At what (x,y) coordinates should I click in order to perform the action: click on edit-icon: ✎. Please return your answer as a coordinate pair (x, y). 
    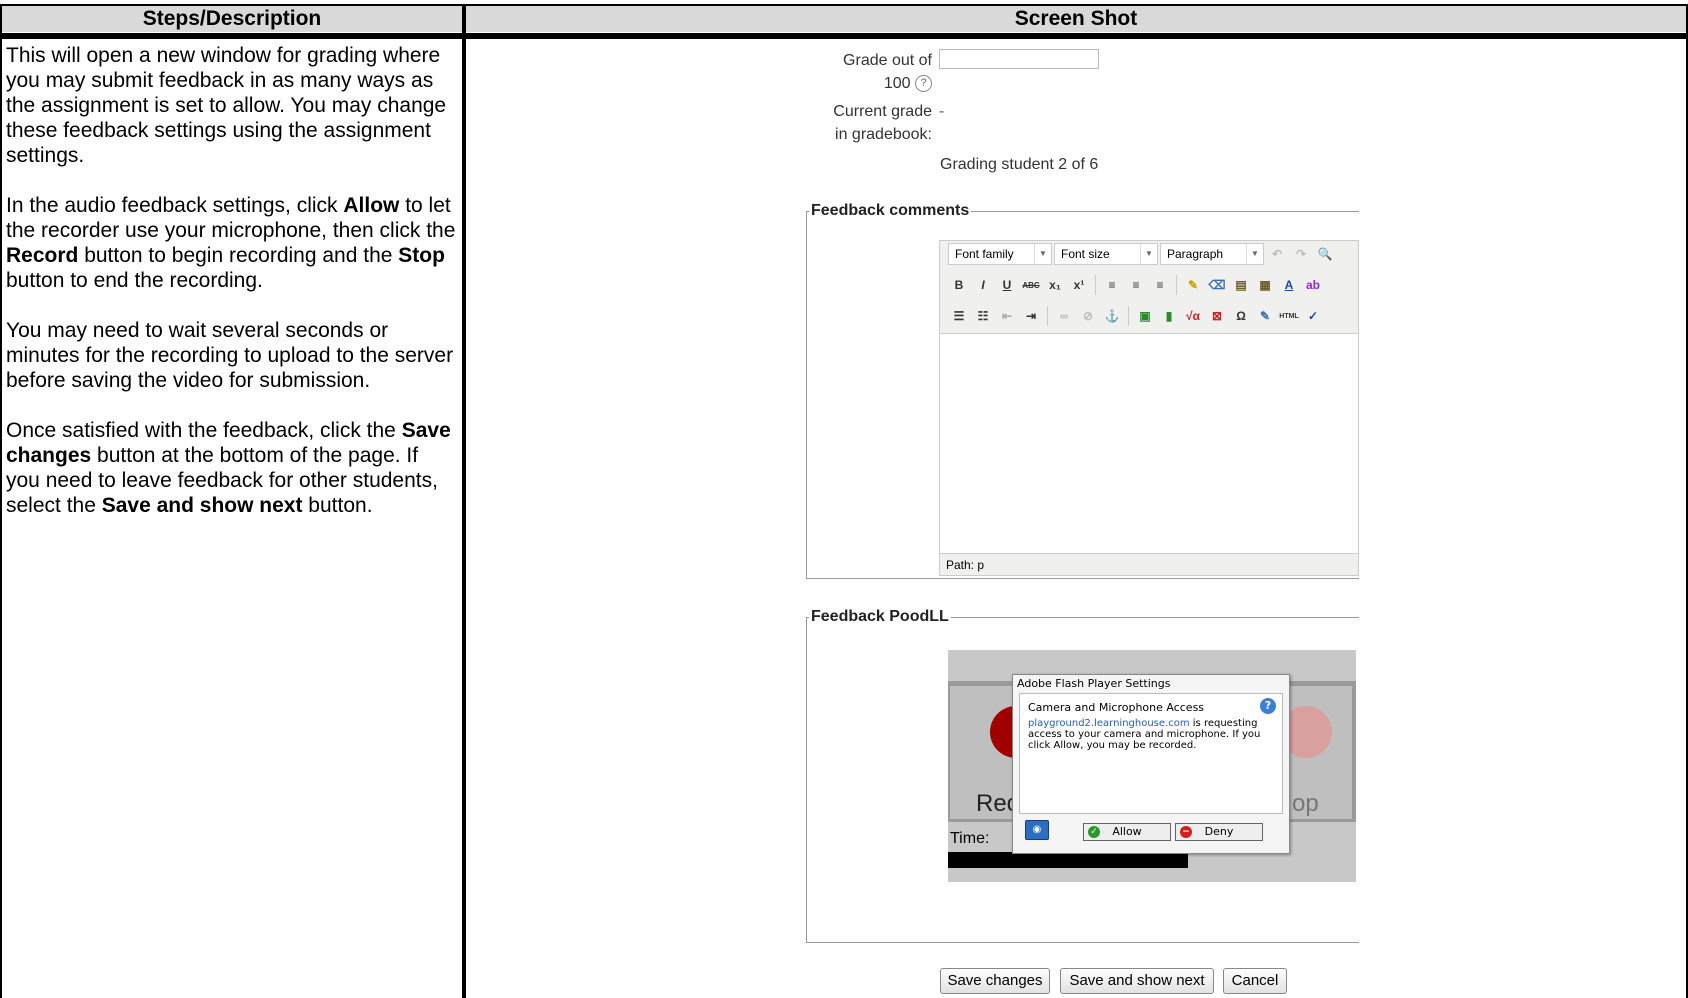
    Looking at the image, I should click on (1265, 316).